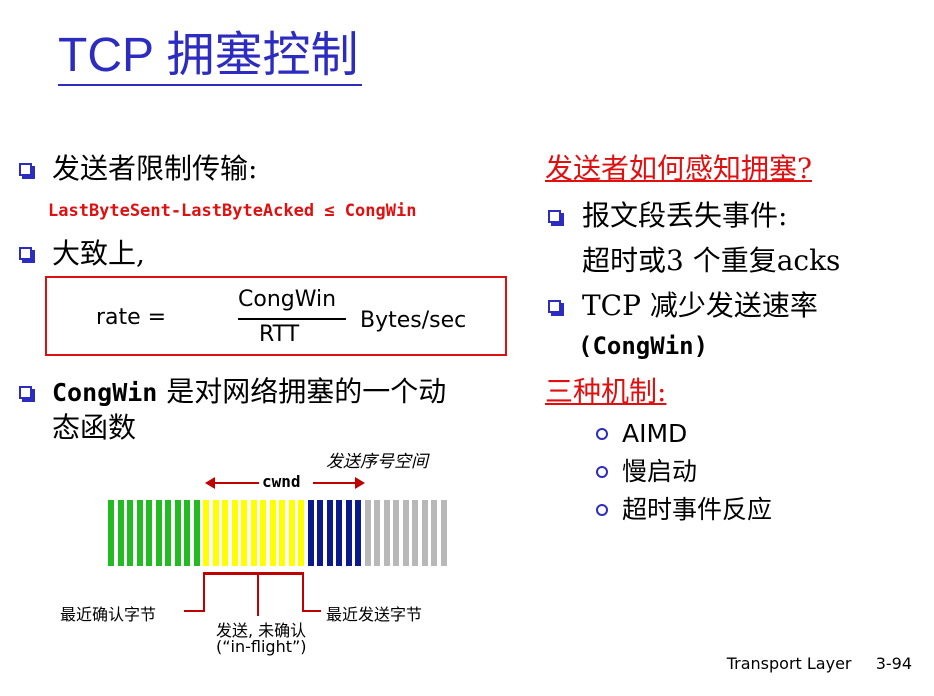 The width and height of the screenshot is (934, 696). Describe the element at coordinates (711, 260) in the screenshot. I see `right-item-1-line2: 超时或3 个重复acks` at that location.